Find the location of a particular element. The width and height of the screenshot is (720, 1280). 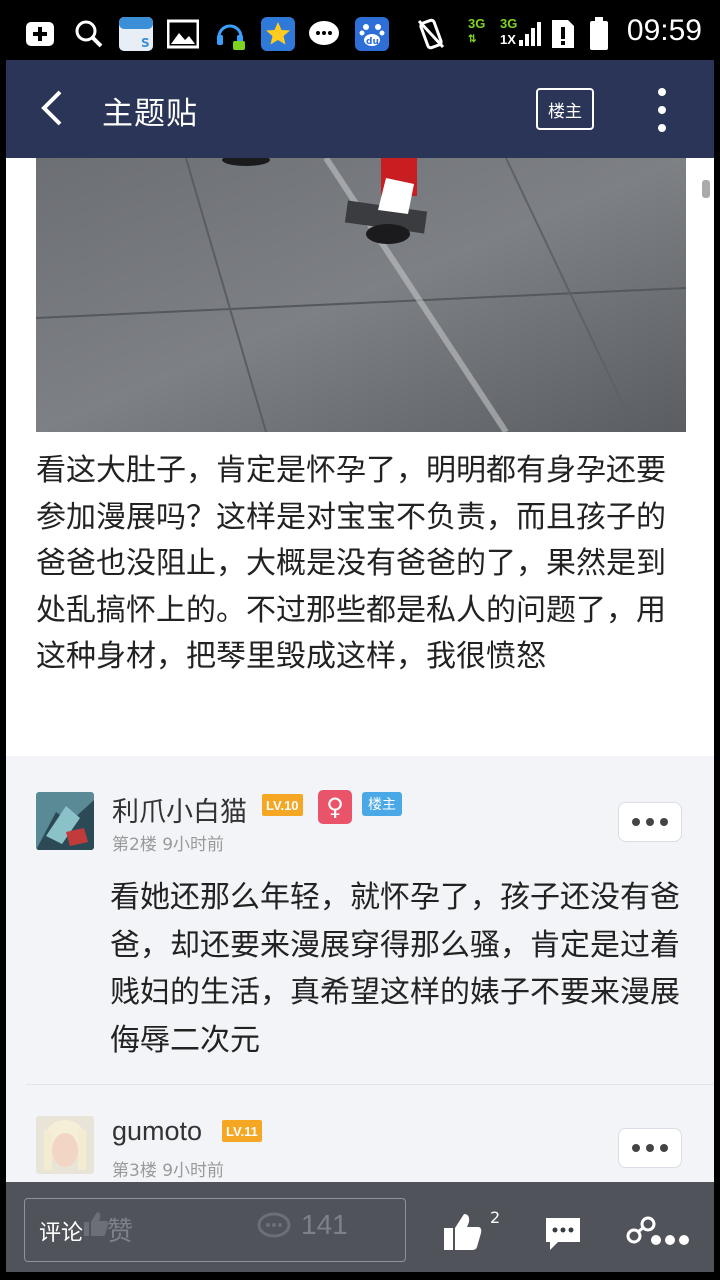

gallery-notification-icon is located at coordinates (183, 34).